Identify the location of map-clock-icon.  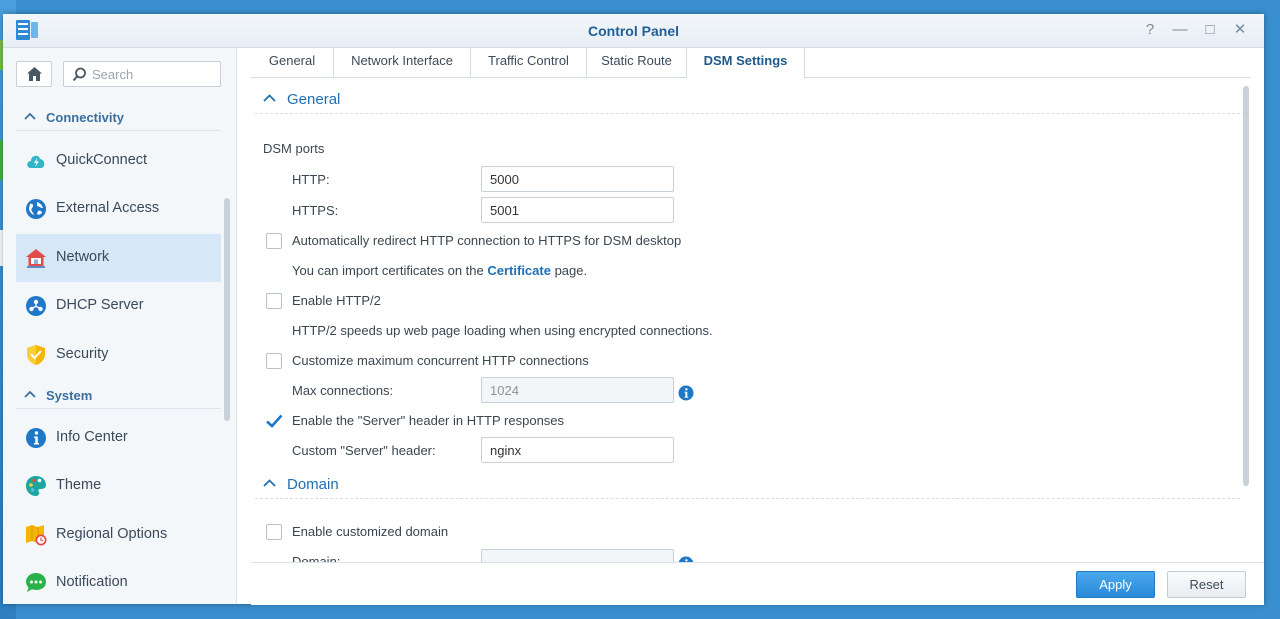
(36, 535).